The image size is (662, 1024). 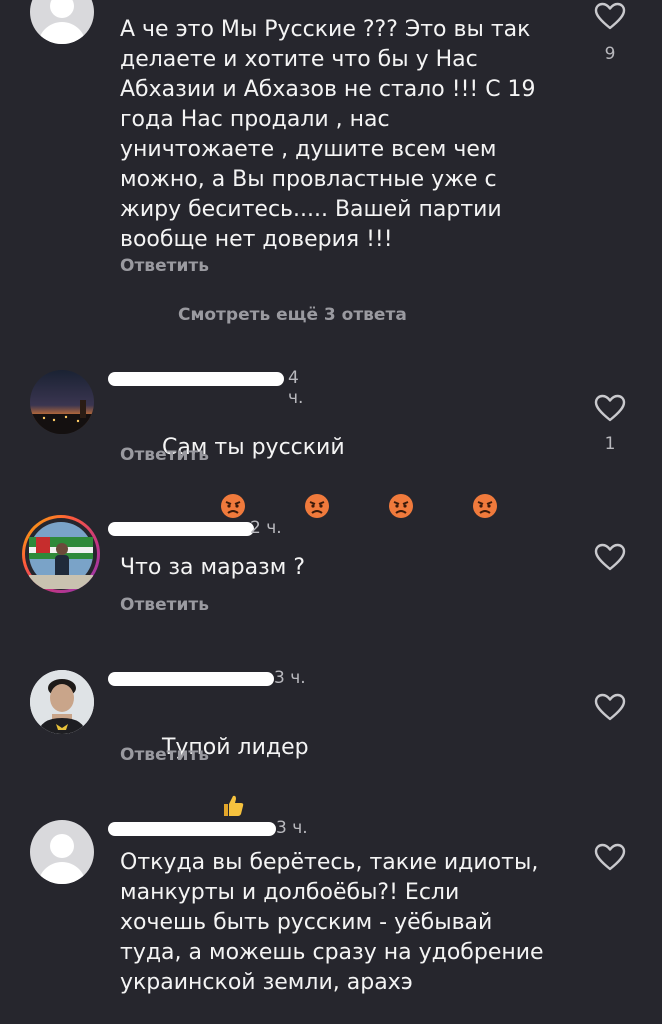 I want to click on like-count: 1, so click(x=610, y=444).